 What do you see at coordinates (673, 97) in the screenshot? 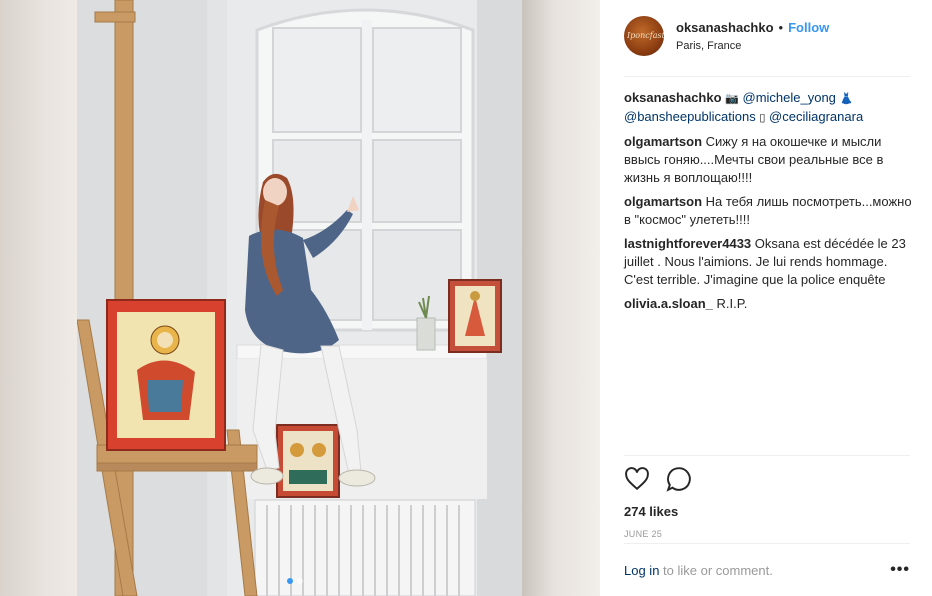
I see `caption-username: oksanashachko` at bounding box center [673, 97].